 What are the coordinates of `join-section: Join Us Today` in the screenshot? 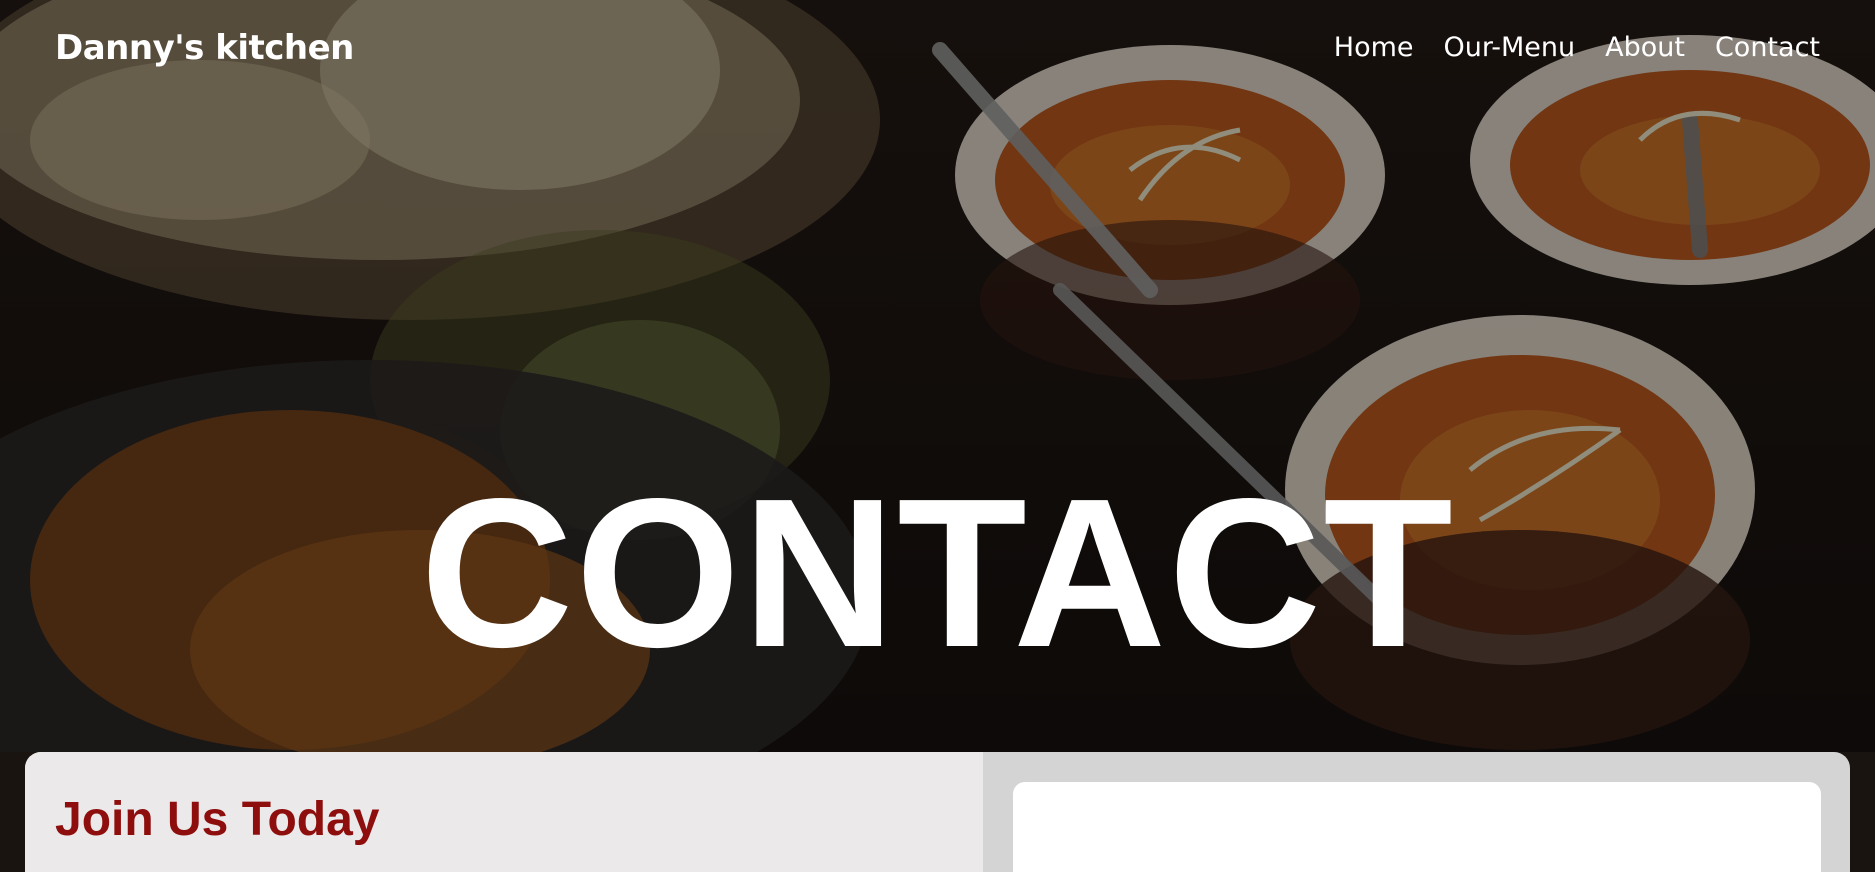 It's located at (504, 812).